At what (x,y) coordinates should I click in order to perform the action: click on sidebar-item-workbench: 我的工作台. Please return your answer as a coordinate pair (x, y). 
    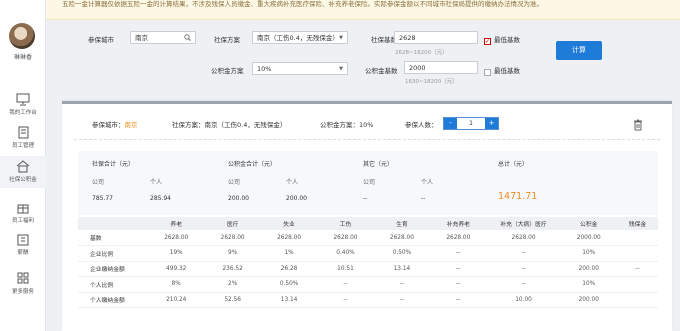
    Looking at the image, I should click on (23, 105).